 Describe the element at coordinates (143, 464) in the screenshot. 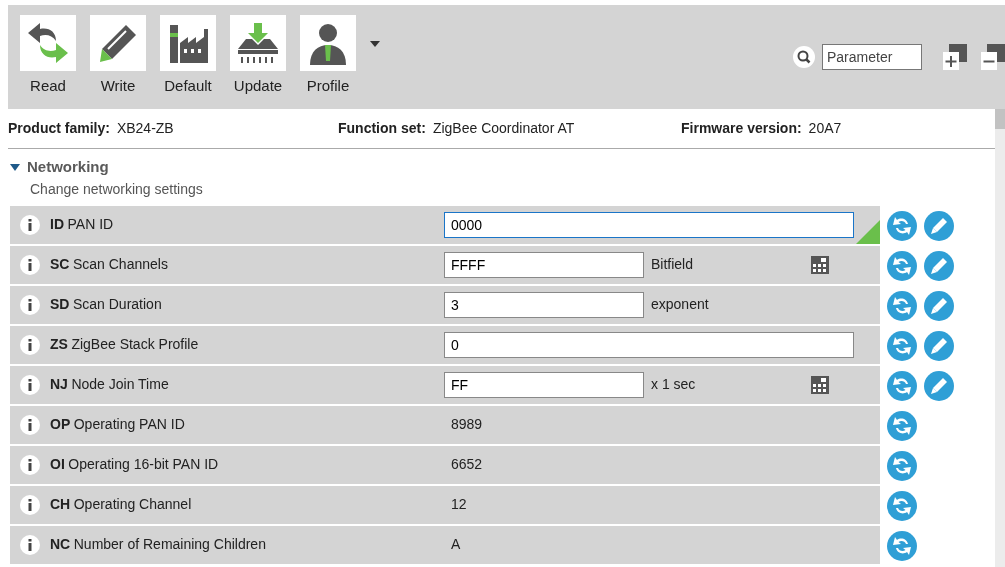

I see `parameter-name: Operating 16-bit PAN ID` at that location.